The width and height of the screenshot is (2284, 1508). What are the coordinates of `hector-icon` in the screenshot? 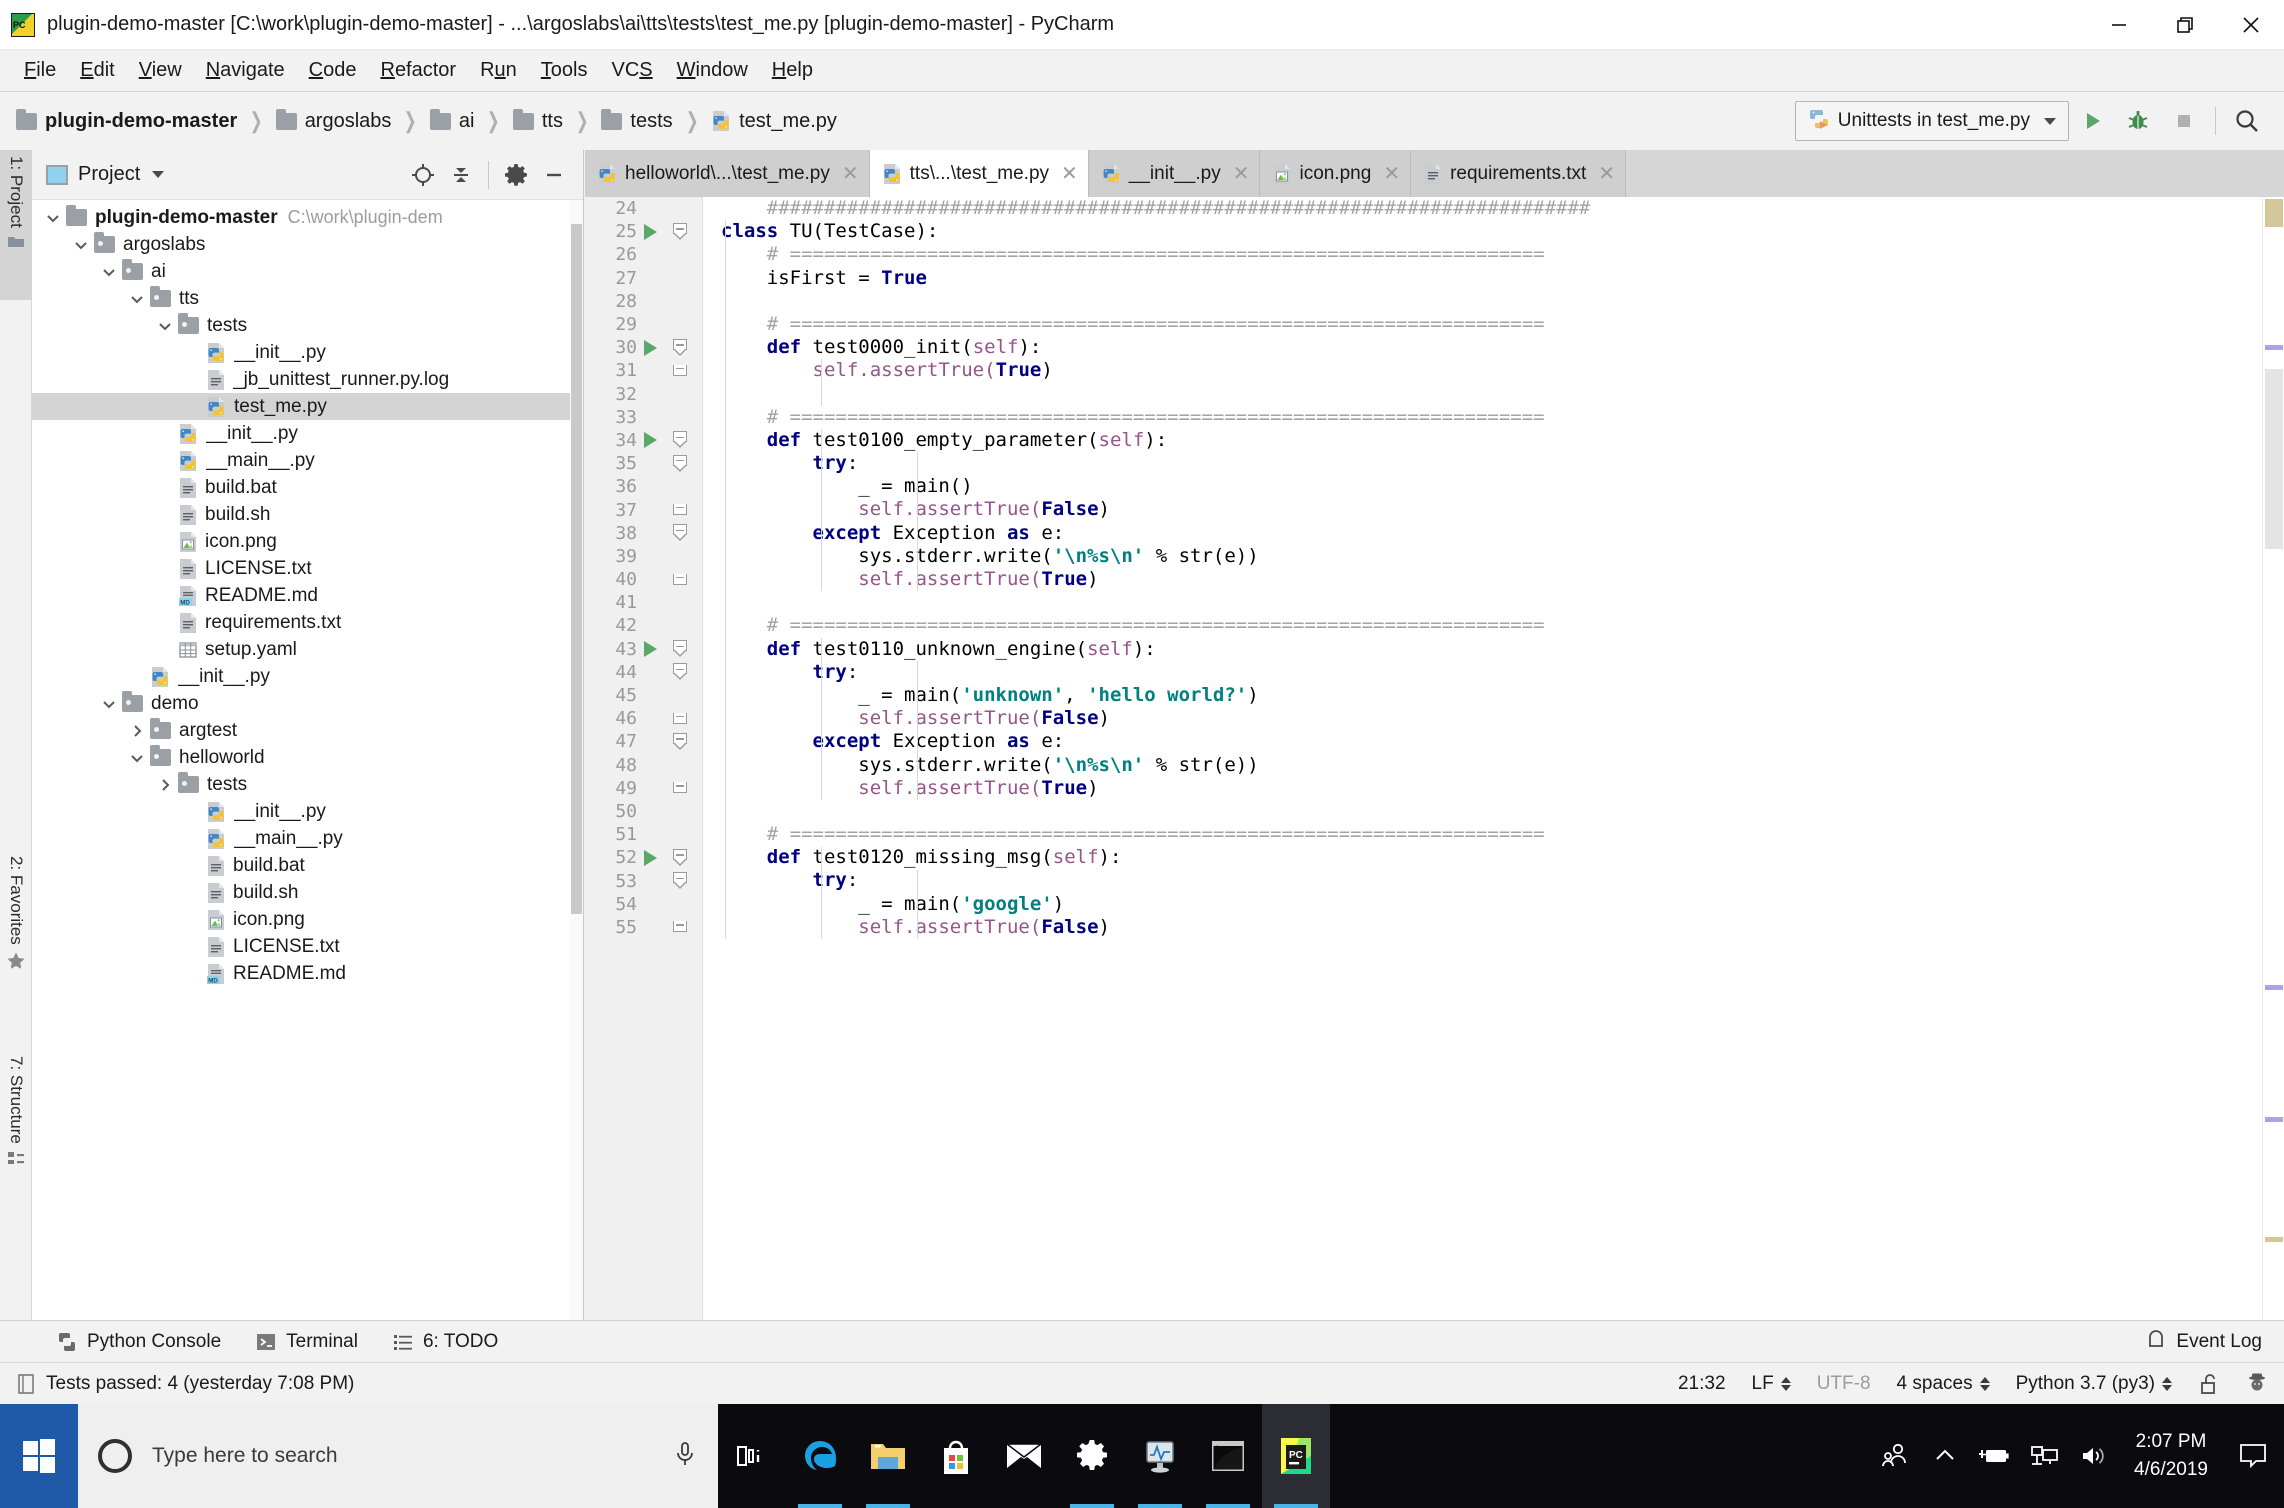 It's located at (2257, 1384).